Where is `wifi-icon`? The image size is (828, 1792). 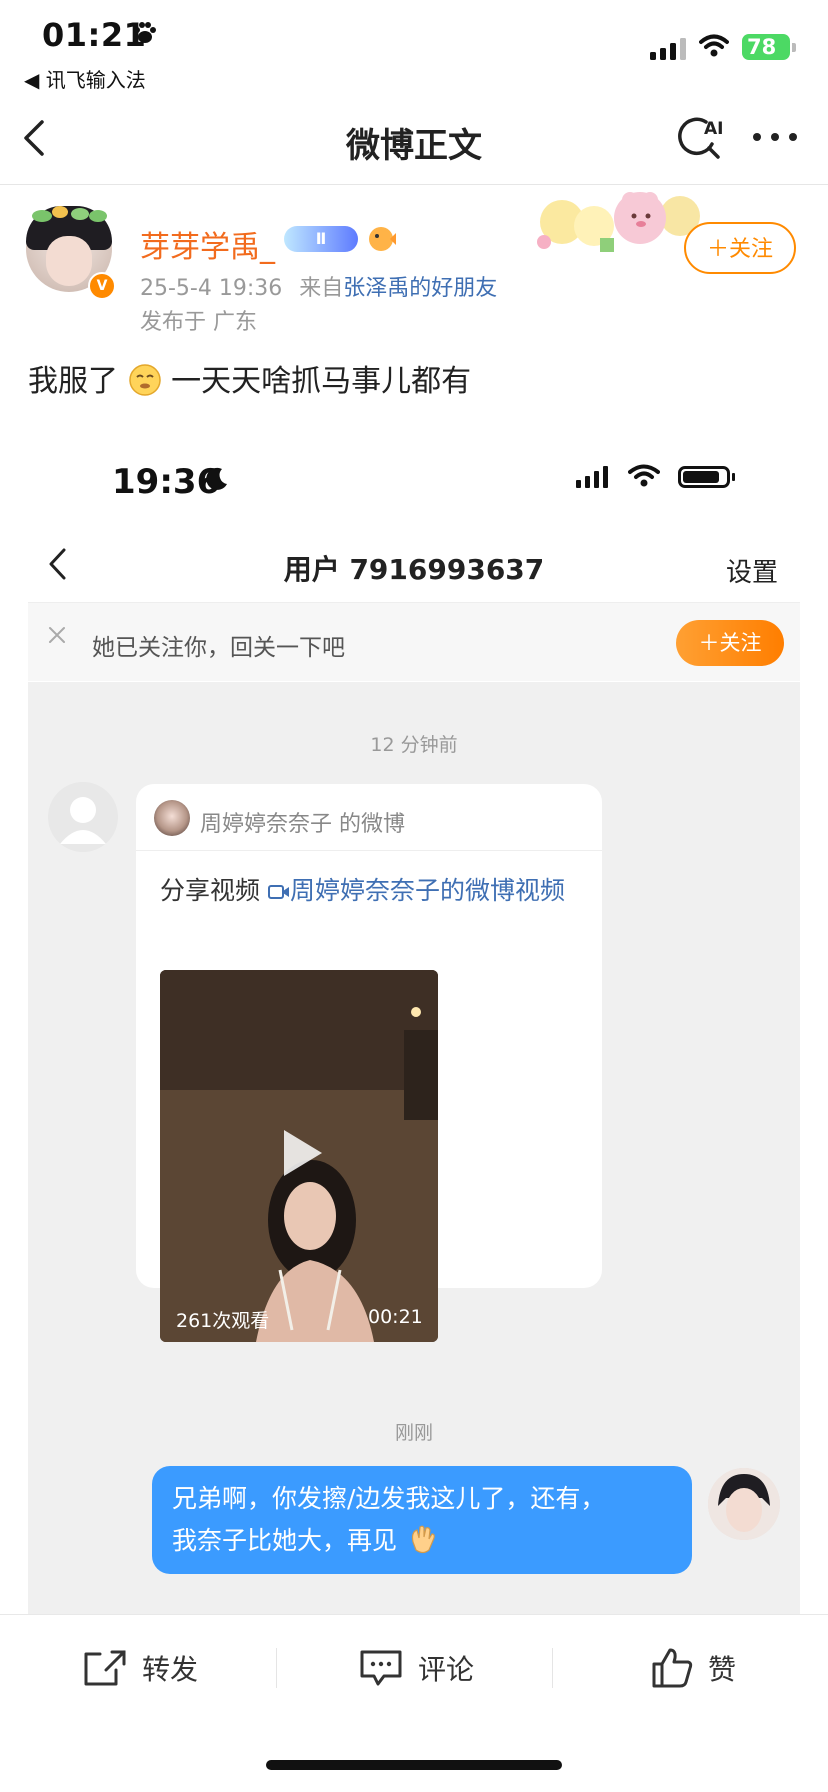 wifi-icon is located at coordinates (714, 45).